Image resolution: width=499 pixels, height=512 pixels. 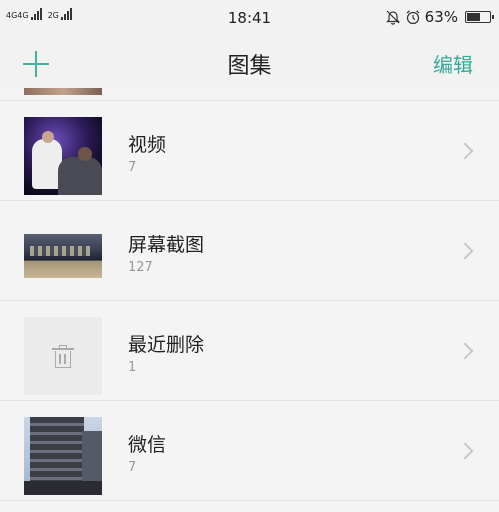 I want to click on app-header: 图集 编辑, so click(x=249, y=62).